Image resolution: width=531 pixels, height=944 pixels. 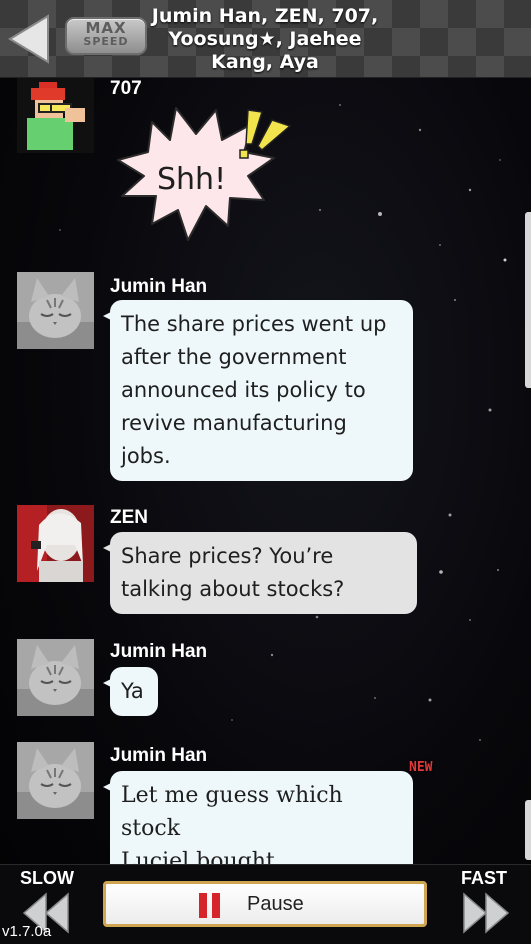 I want to click on message-line: talking about stocks?, so click(x=233, y=589).